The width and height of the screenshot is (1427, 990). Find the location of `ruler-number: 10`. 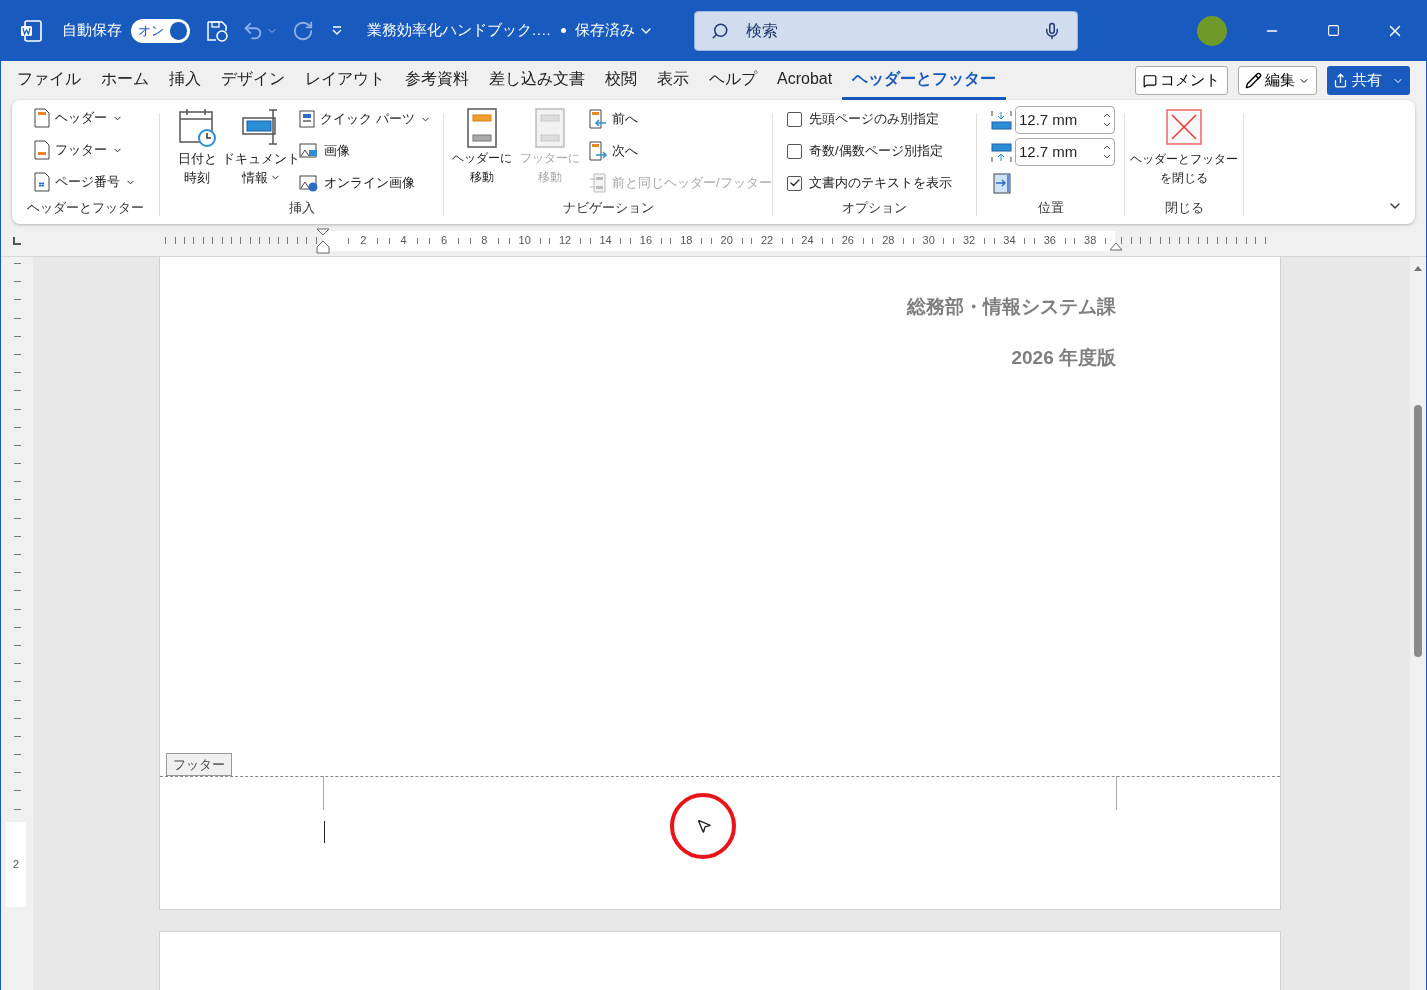

ruler-number: 10 is located at coordinates (524, 240).